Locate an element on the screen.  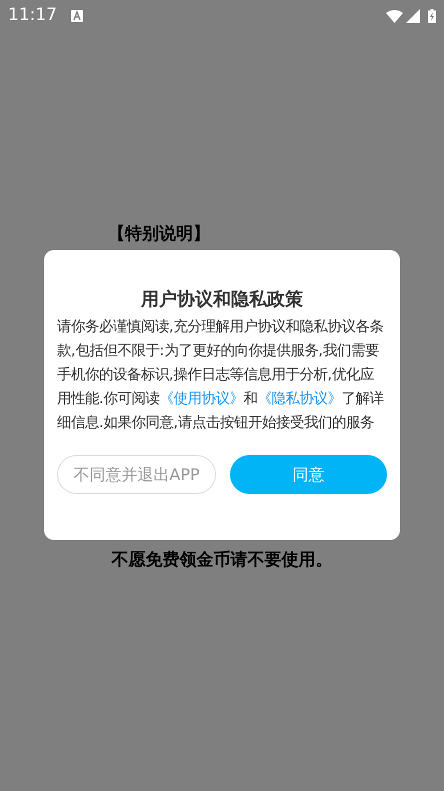
status-time: 11:17 is located at coordinates (32, 16).